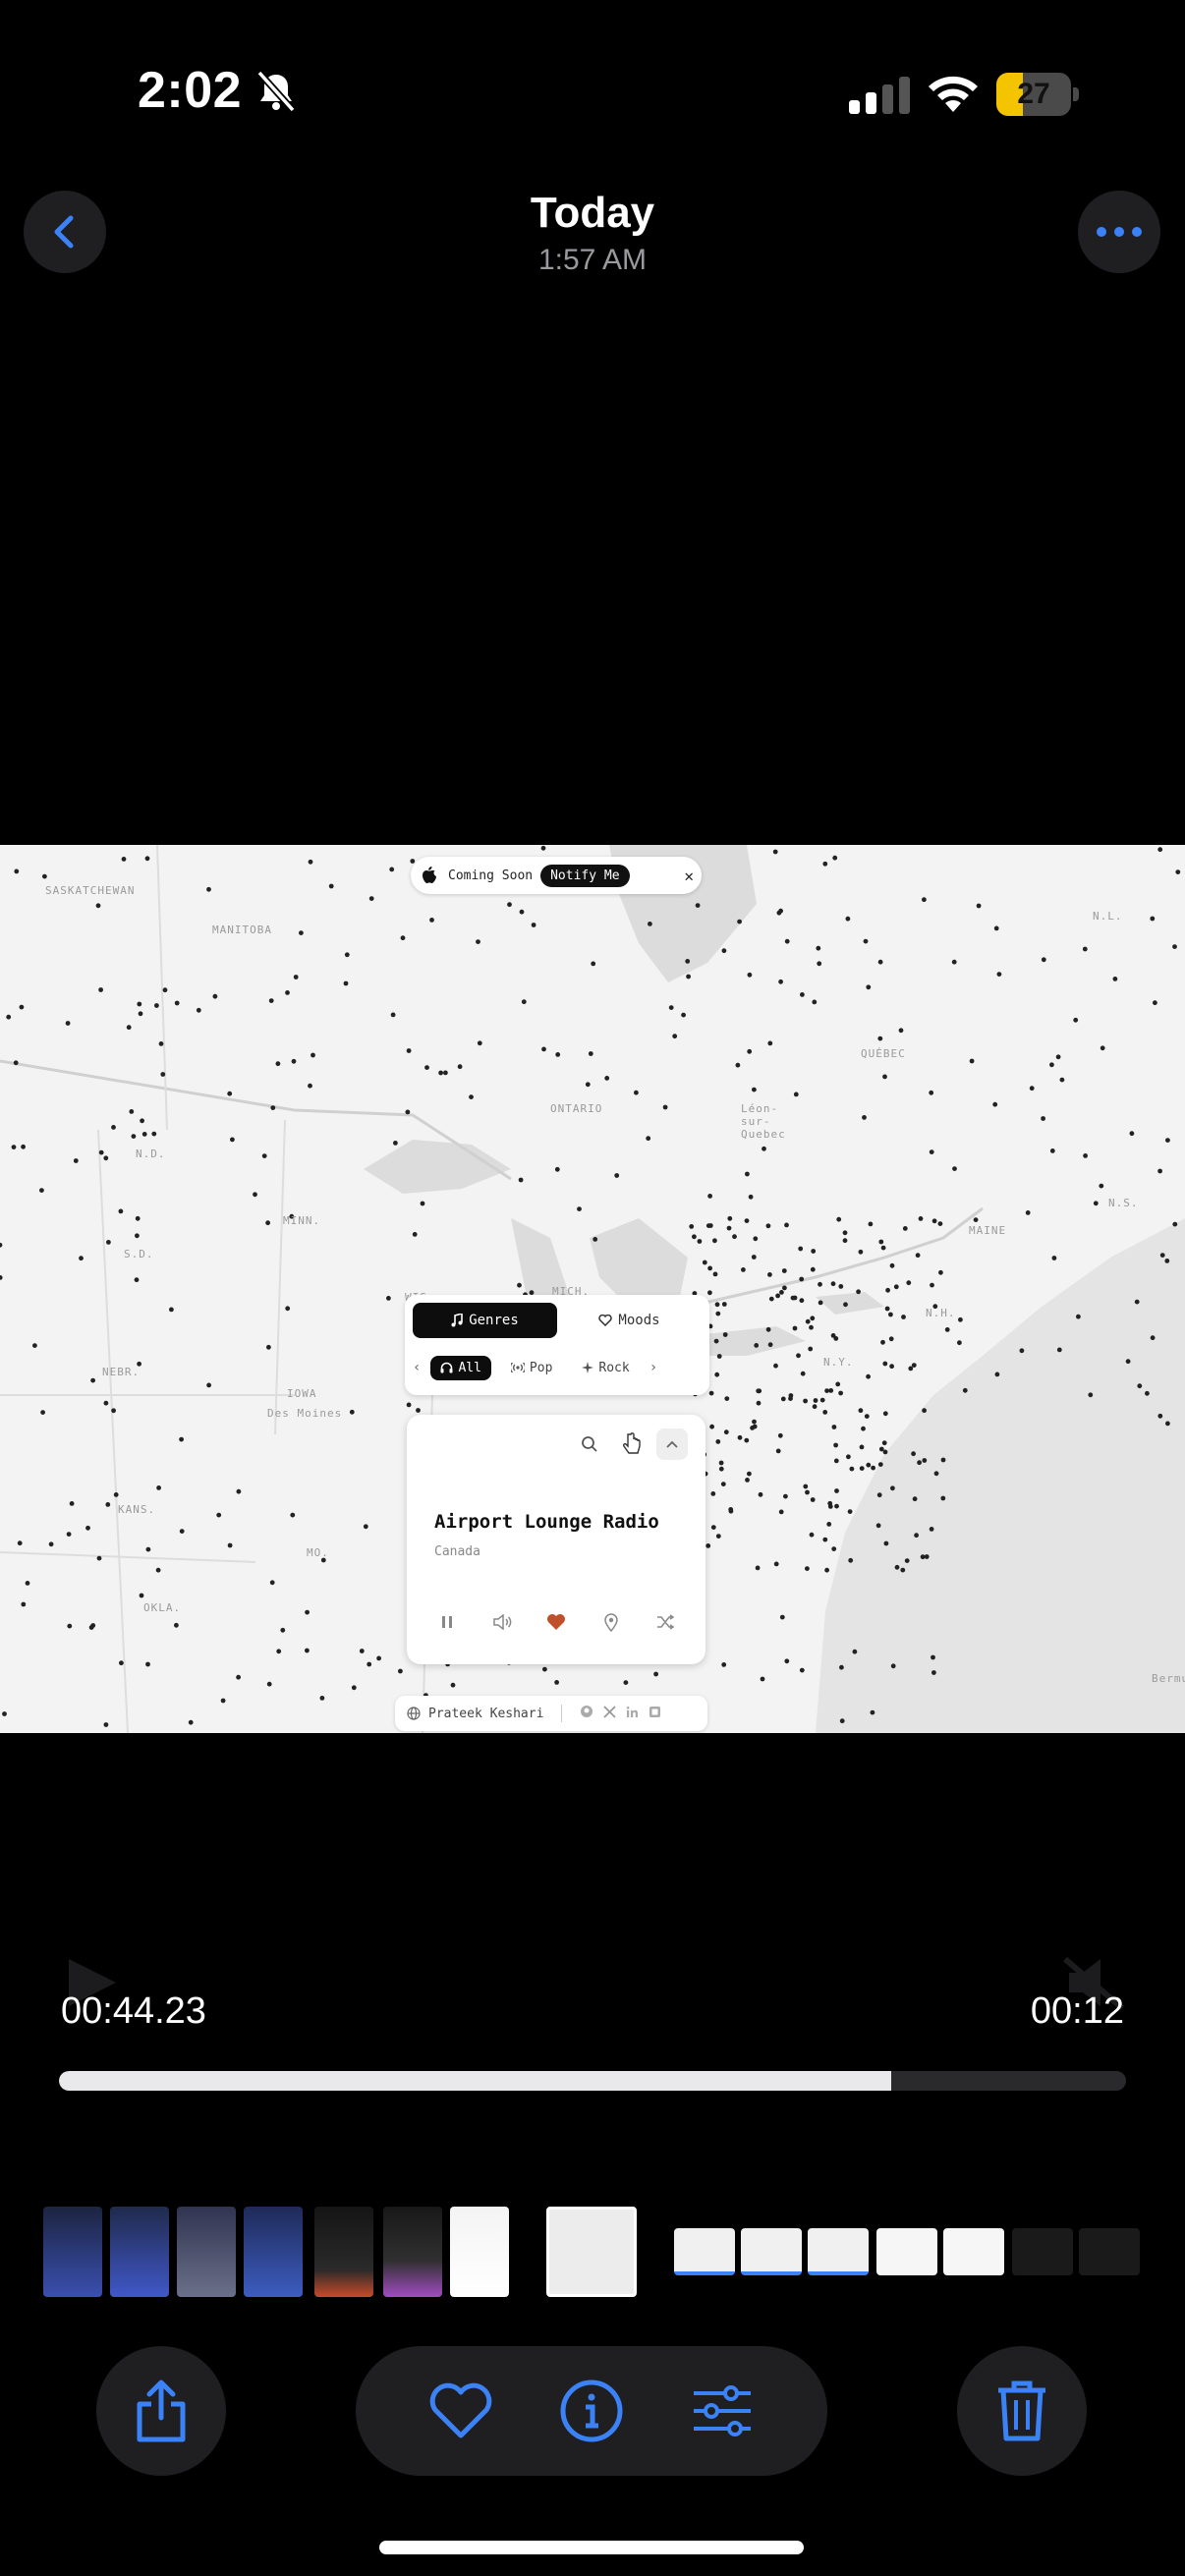  I want to click on share-button, so click(161, 2411).